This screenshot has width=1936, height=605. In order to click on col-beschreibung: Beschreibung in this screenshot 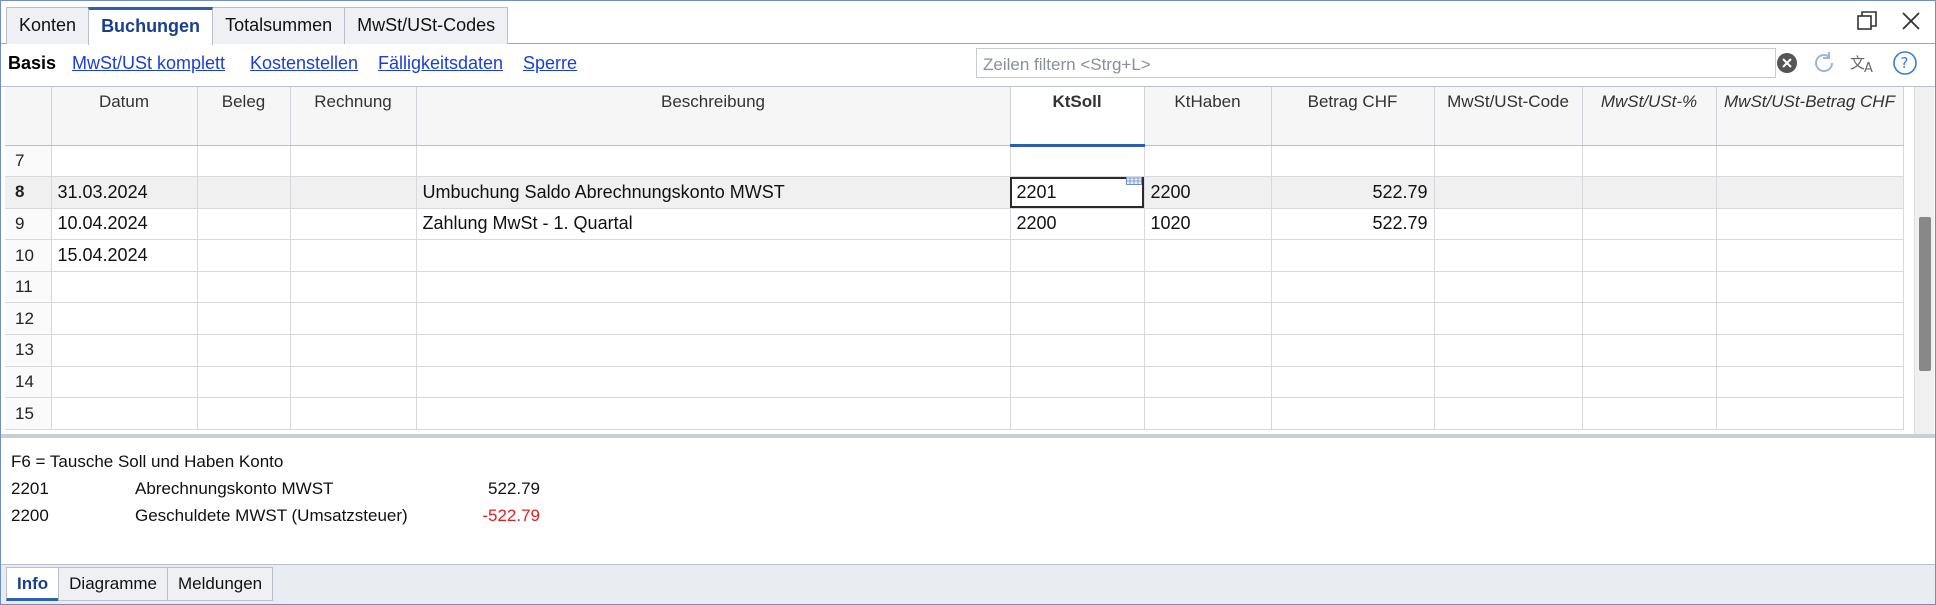, I will do `click(713, 116)`.